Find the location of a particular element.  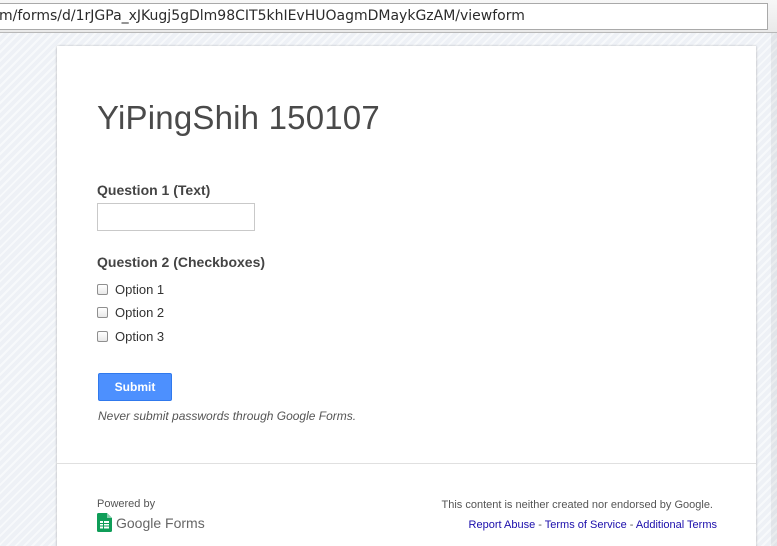

checkbox-option-1: Option 1 is located at coordinates (130, 289).